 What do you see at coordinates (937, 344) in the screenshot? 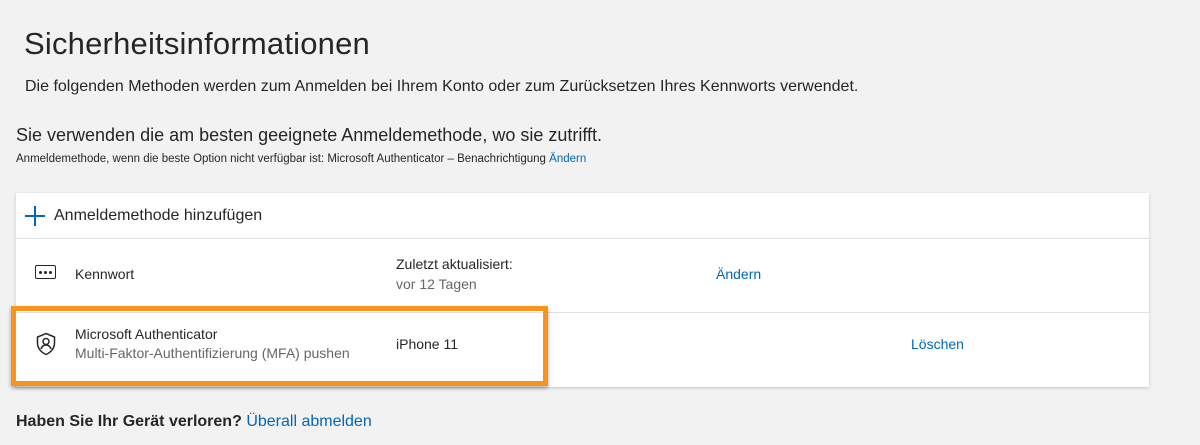
I see `delete-method-link: Löschen` at bounding box center [937, 344].